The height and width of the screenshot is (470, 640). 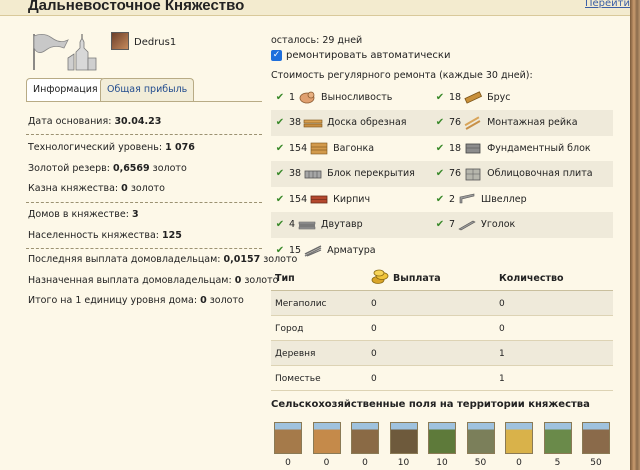 What do you see at coordinates (313, 251) in the screenshot?
I see `rebar-icon` at bounding box center [313, 251].